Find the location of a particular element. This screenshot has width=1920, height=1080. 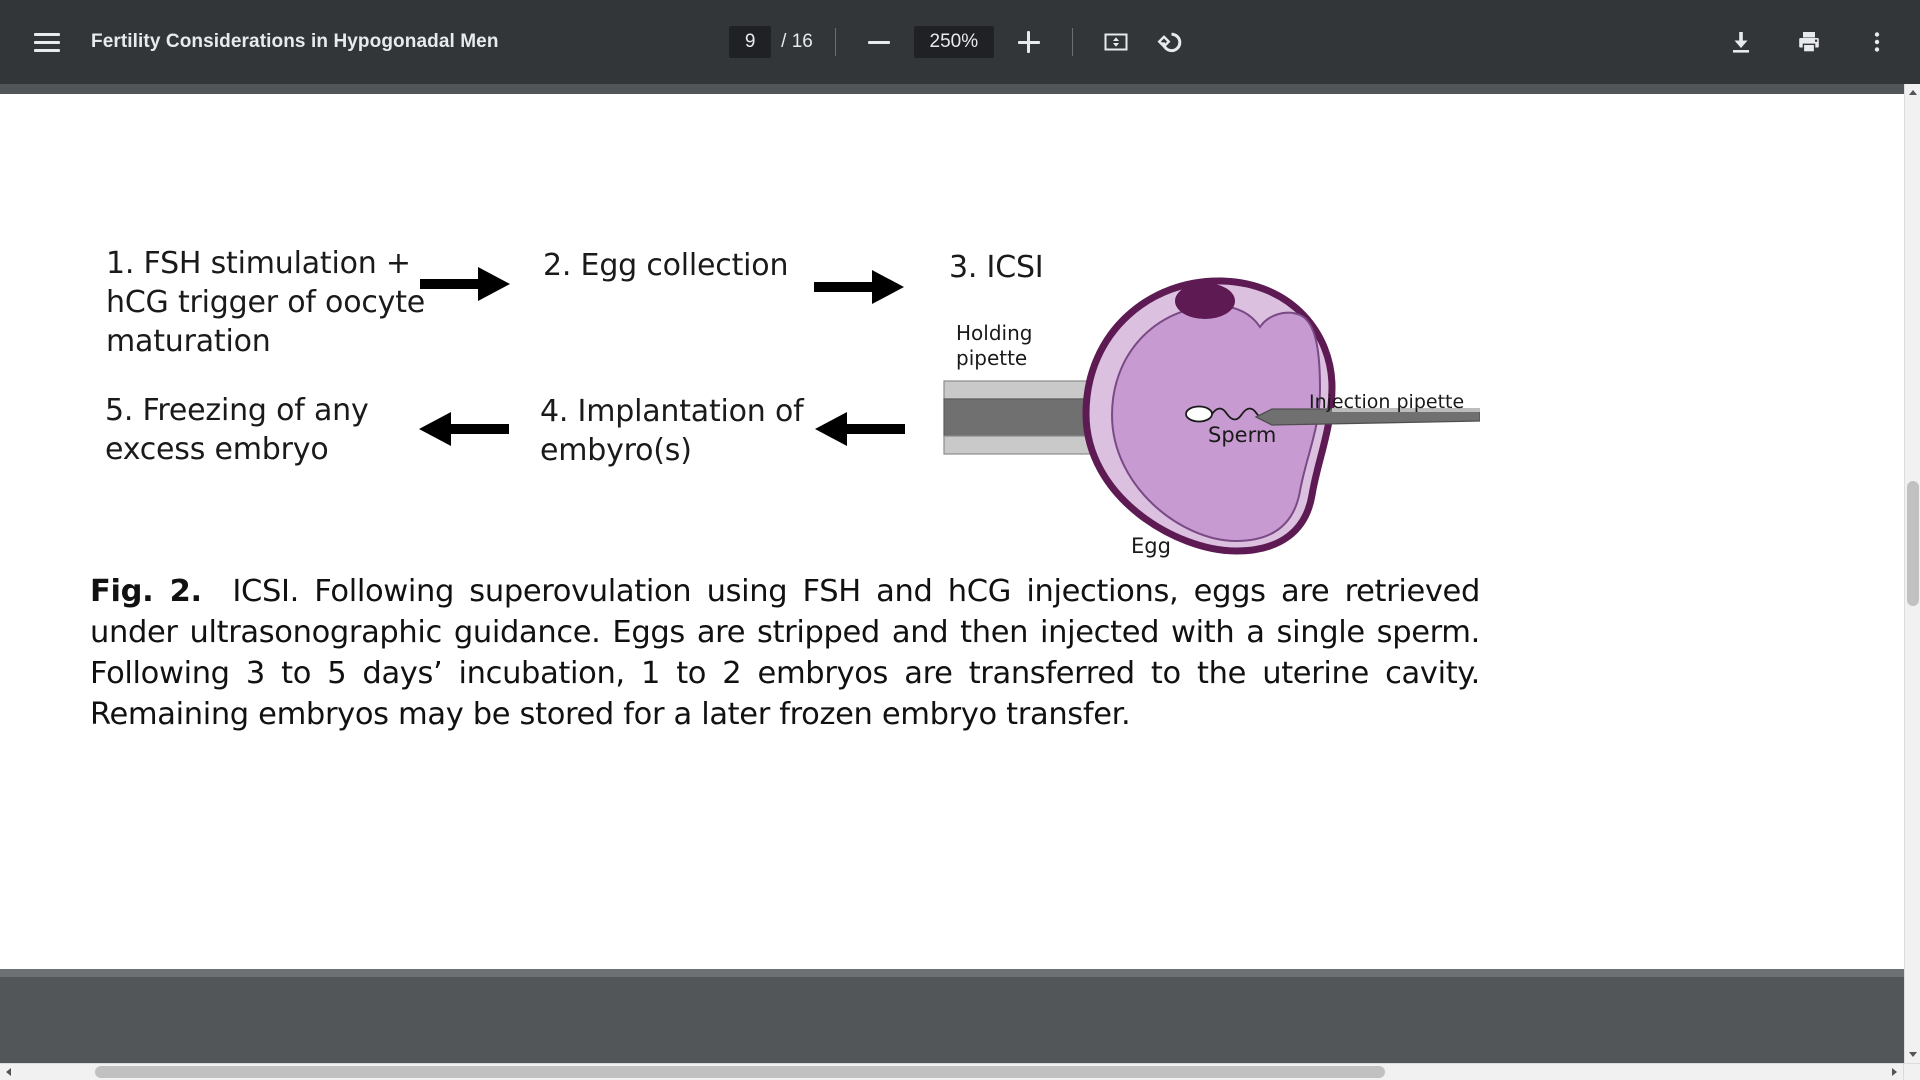

arrow-step4-to-step5 is located at coordinates (464, 429).